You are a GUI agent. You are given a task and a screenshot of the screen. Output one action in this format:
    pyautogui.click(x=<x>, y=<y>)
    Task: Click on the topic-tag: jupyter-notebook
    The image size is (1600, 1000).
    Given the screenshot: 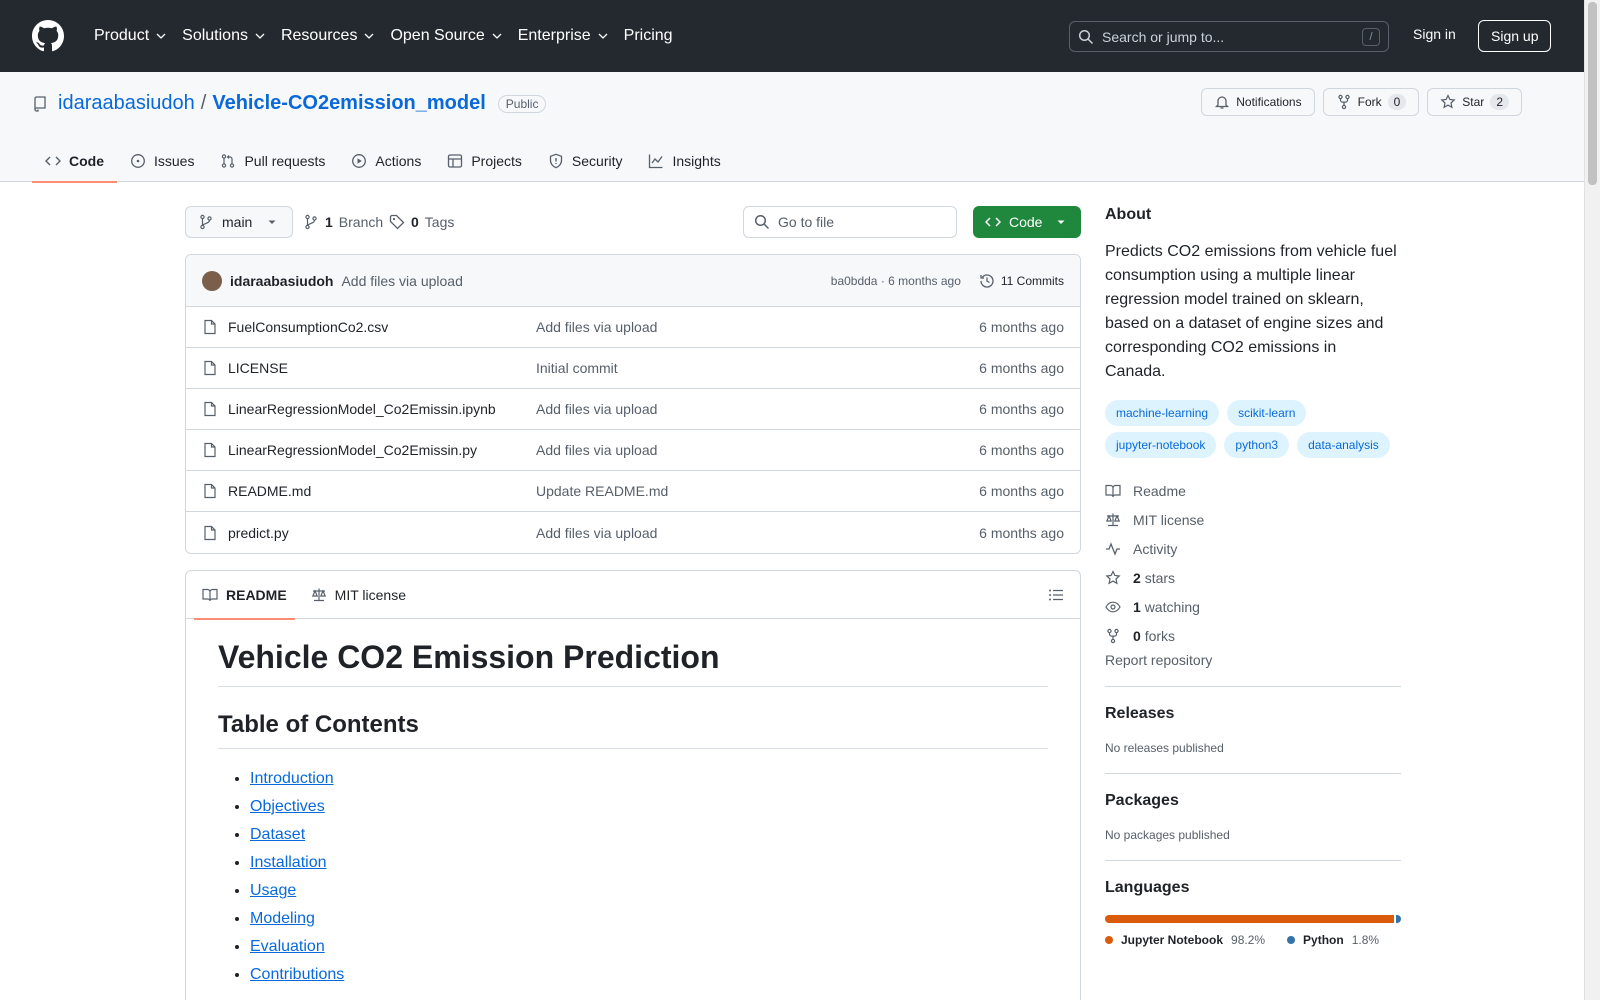 What is the action you would take?
    pyautogui.click(x=1161, y=445)
    